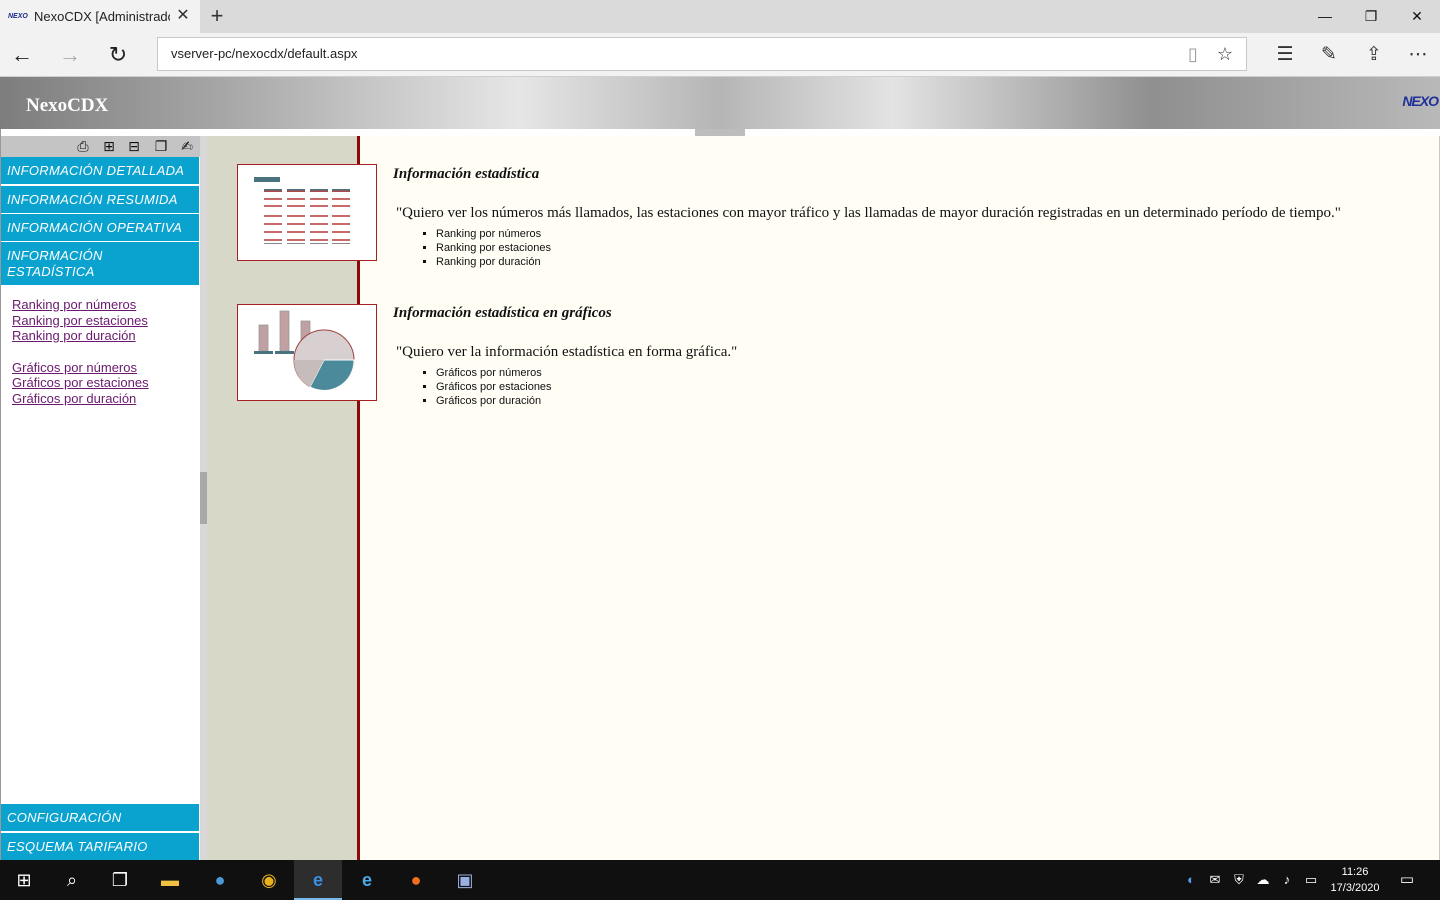  I want to click on app-banner: NexoCDX NEXO, so click(720, 103).